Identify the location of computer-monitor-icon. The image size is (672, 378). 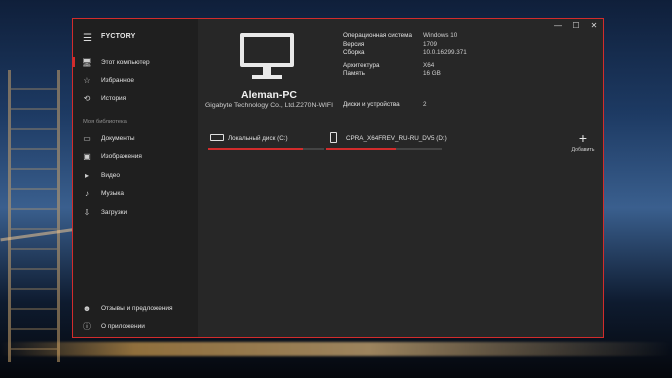
(269, 56).